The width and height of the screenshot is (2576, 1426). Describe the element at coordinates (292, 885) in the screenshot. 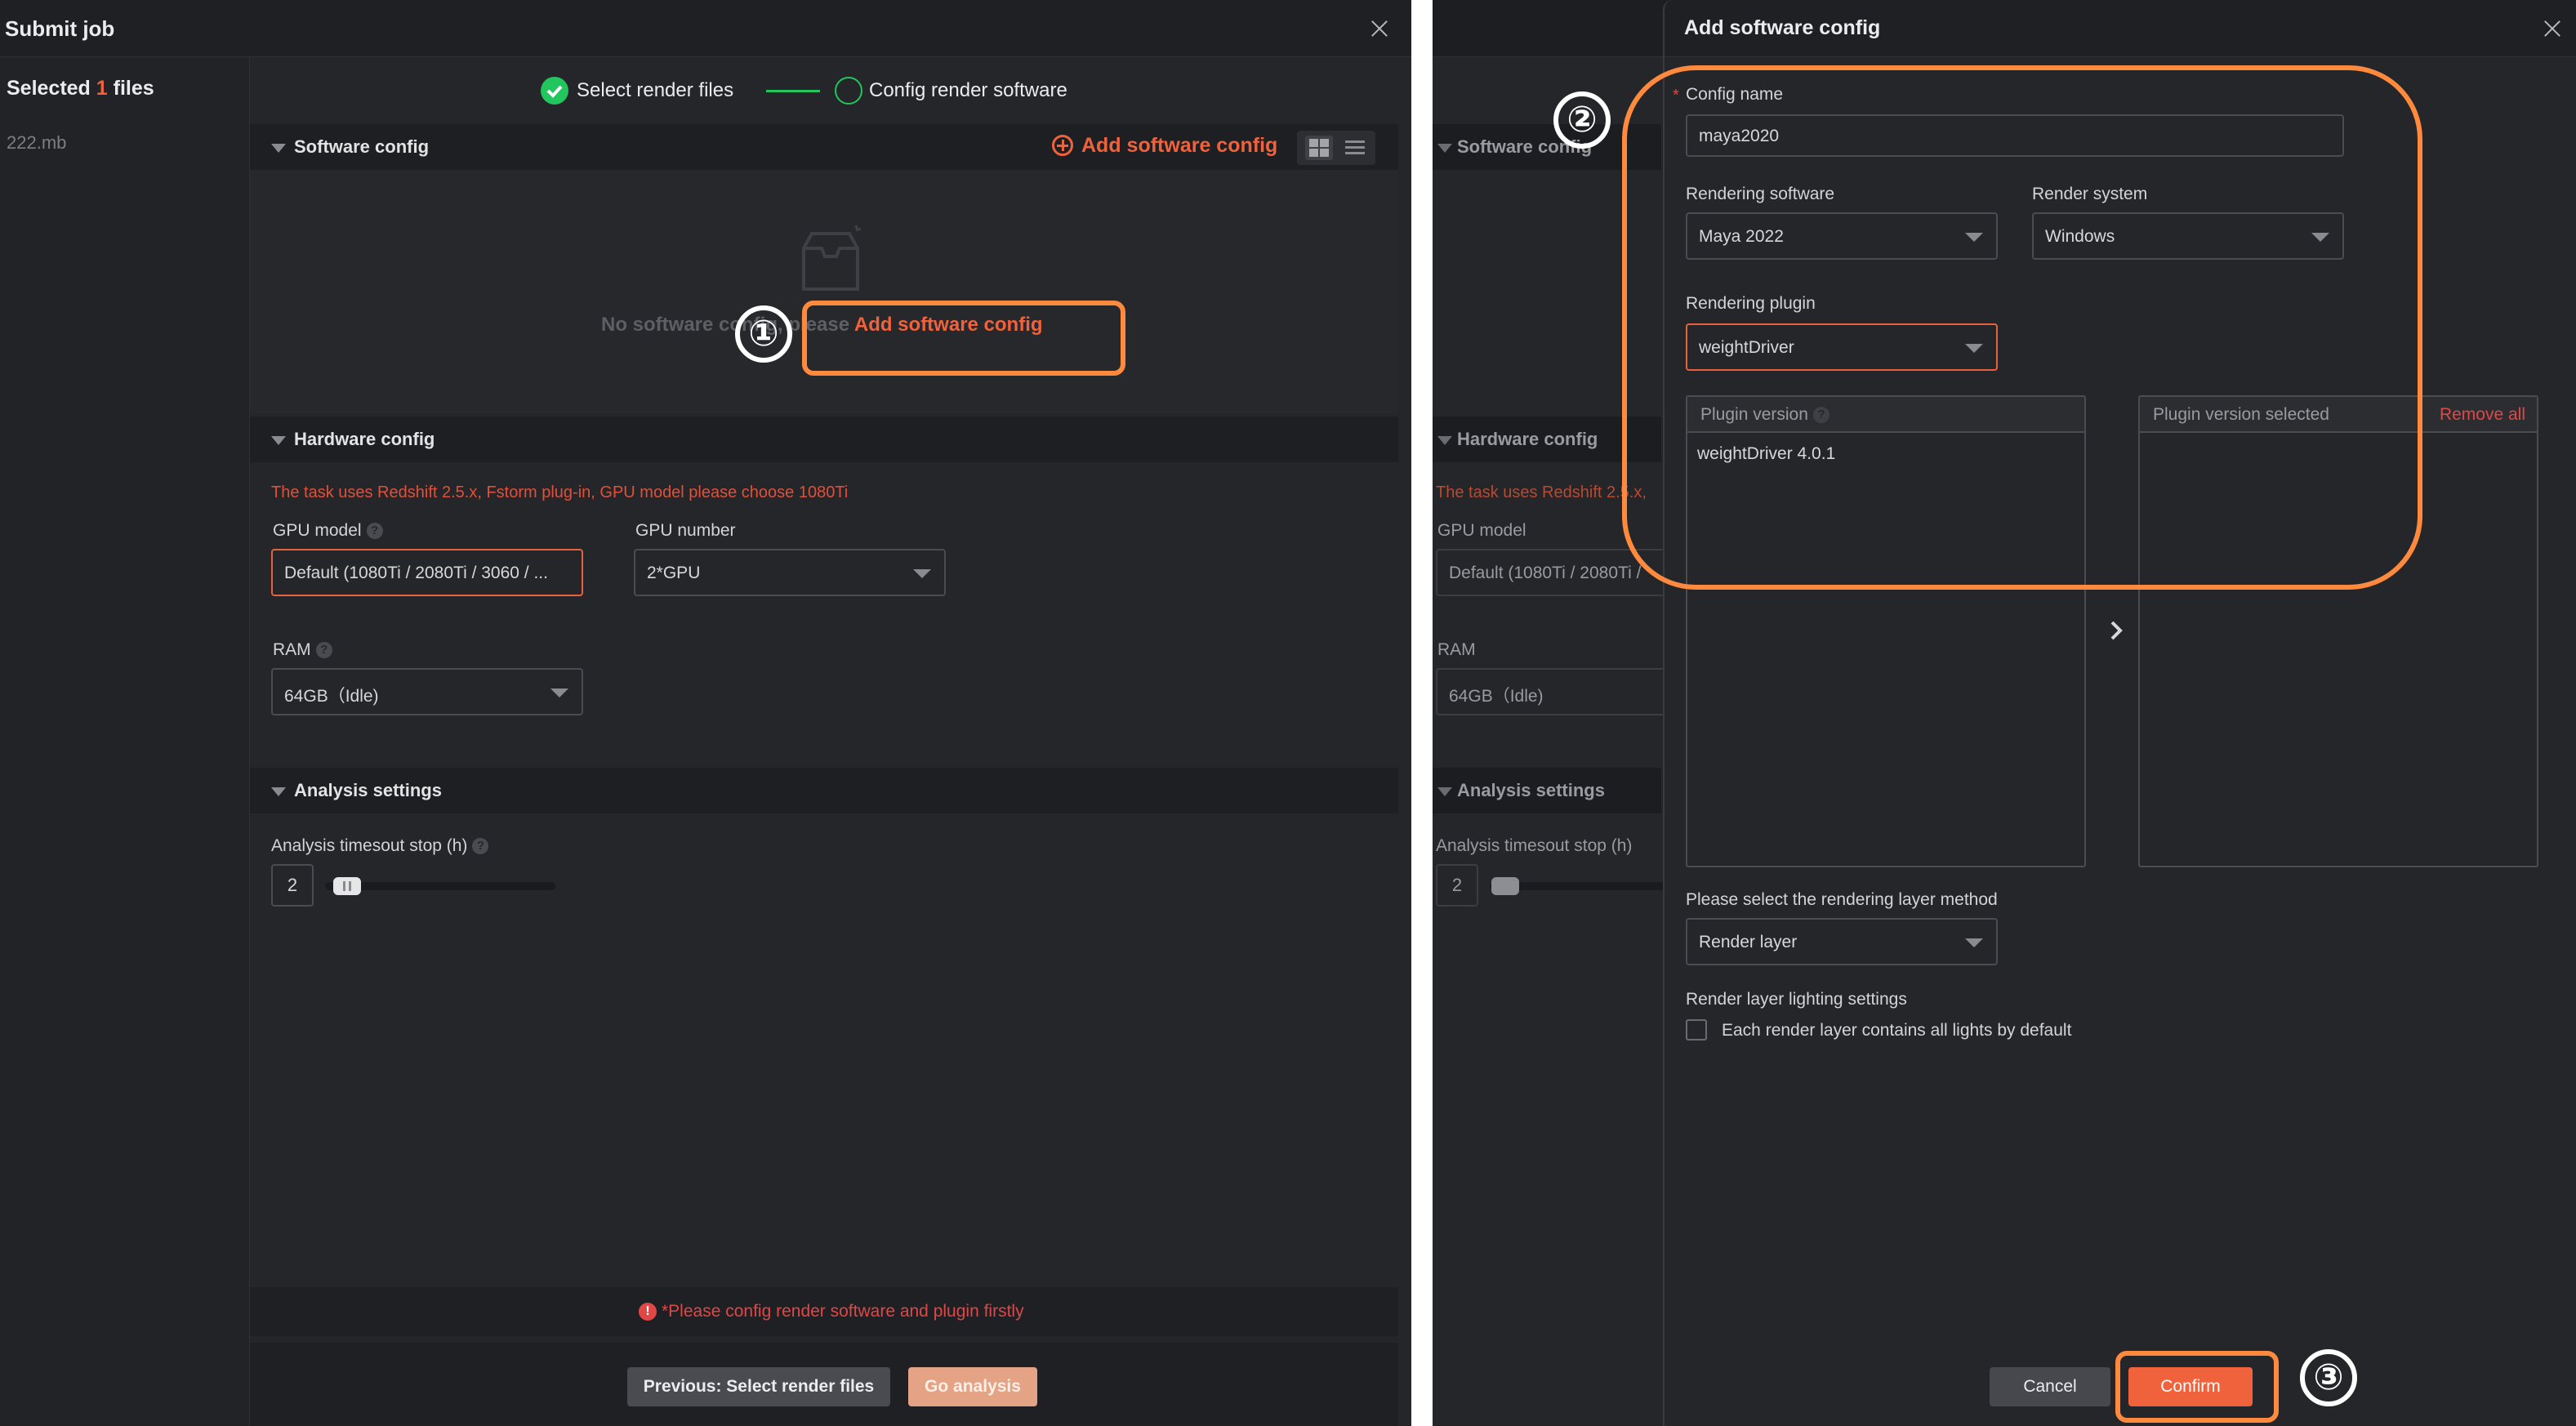

I see `timeout-value-box: 2` at that location.